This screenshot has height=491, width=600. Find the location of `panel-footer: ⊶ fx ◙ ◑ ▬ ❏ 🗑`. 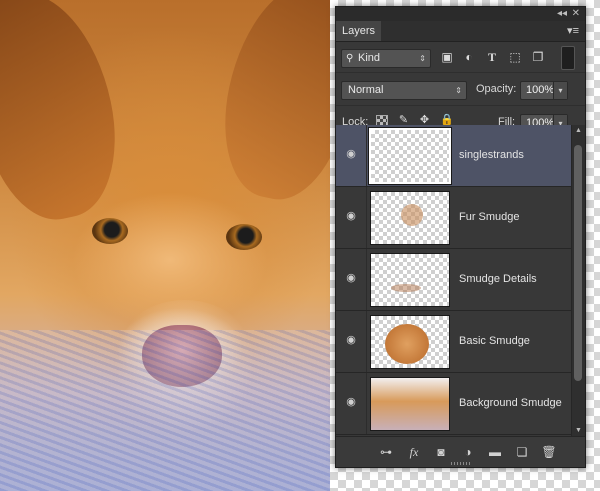

panel-footer: ⊶ fx ◙ ◑ ▬ ❏ 🗑 is located at coordinates (460, 451).